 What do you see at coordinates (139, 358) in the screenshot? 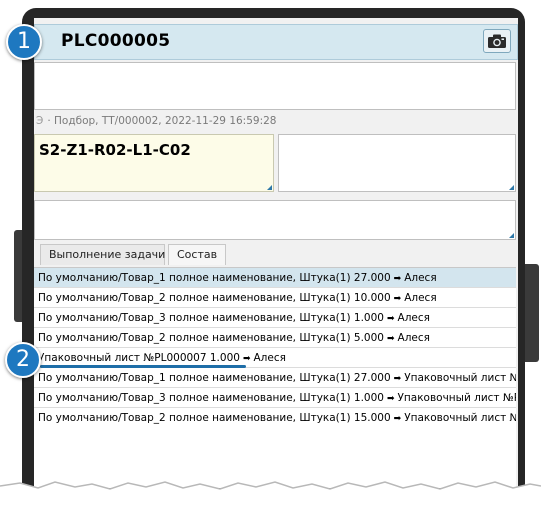
I see `item-description: Упаковочный лист №PL000007 1.000` at bounding box center [139, 358].